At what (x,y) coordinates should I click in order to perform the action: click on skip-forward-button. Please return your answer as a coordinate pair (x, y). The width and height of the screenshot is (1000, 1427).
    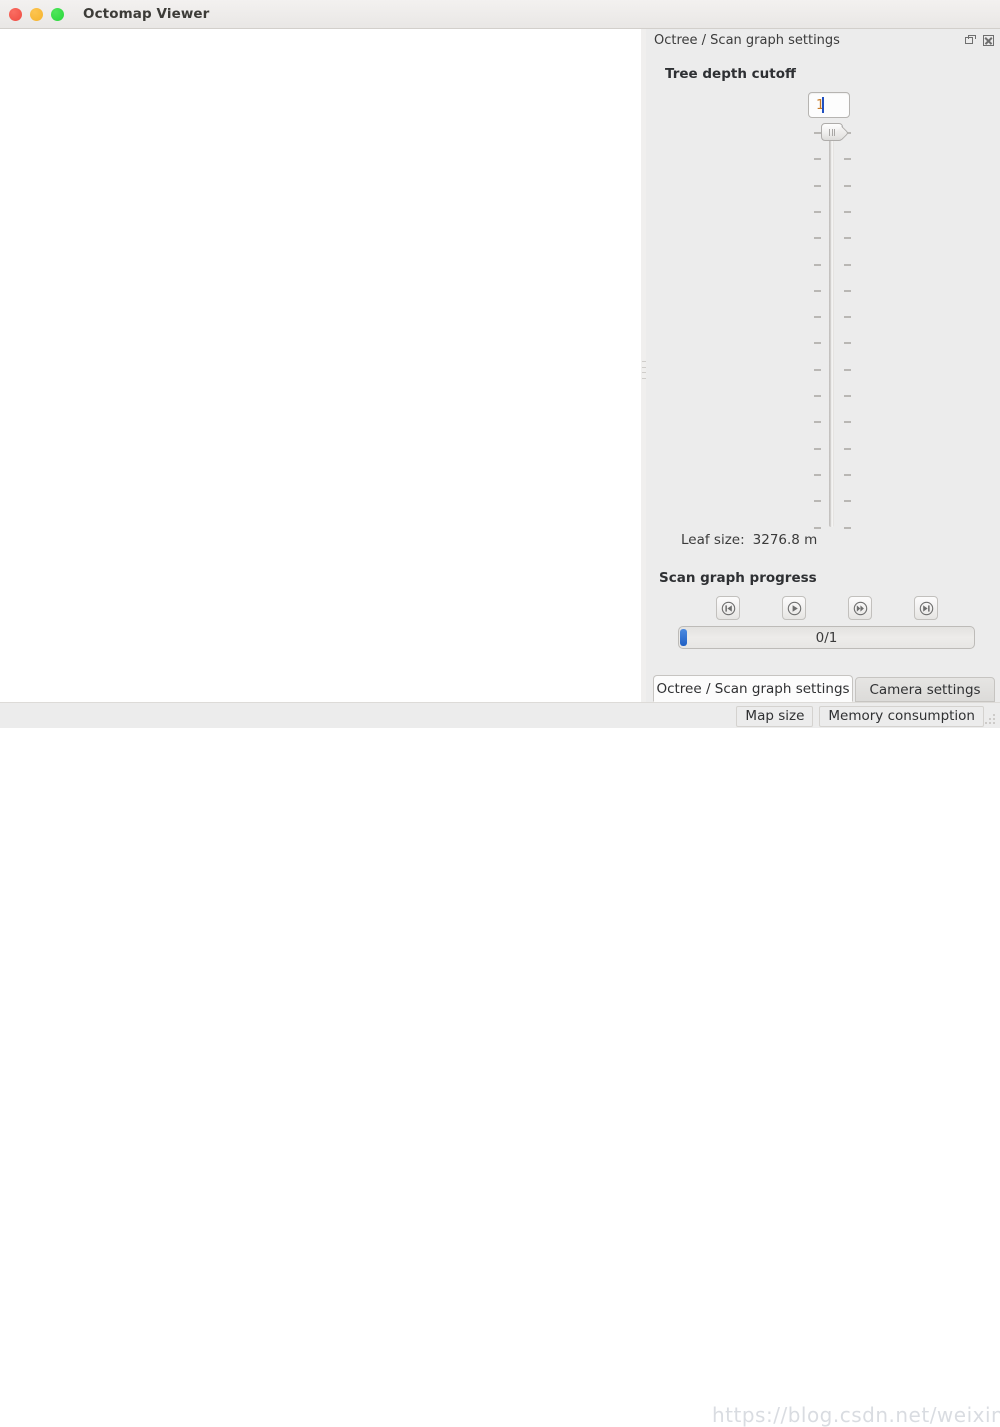
    Looking at the image, I should click on (926, 608).